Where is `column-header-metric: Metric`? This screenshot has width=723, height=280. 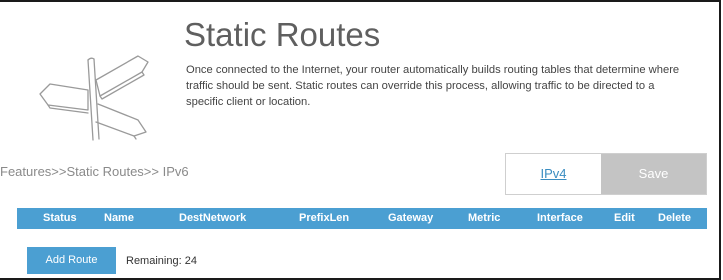 column-header-metric: Metric is located at coordinates (484, 218).